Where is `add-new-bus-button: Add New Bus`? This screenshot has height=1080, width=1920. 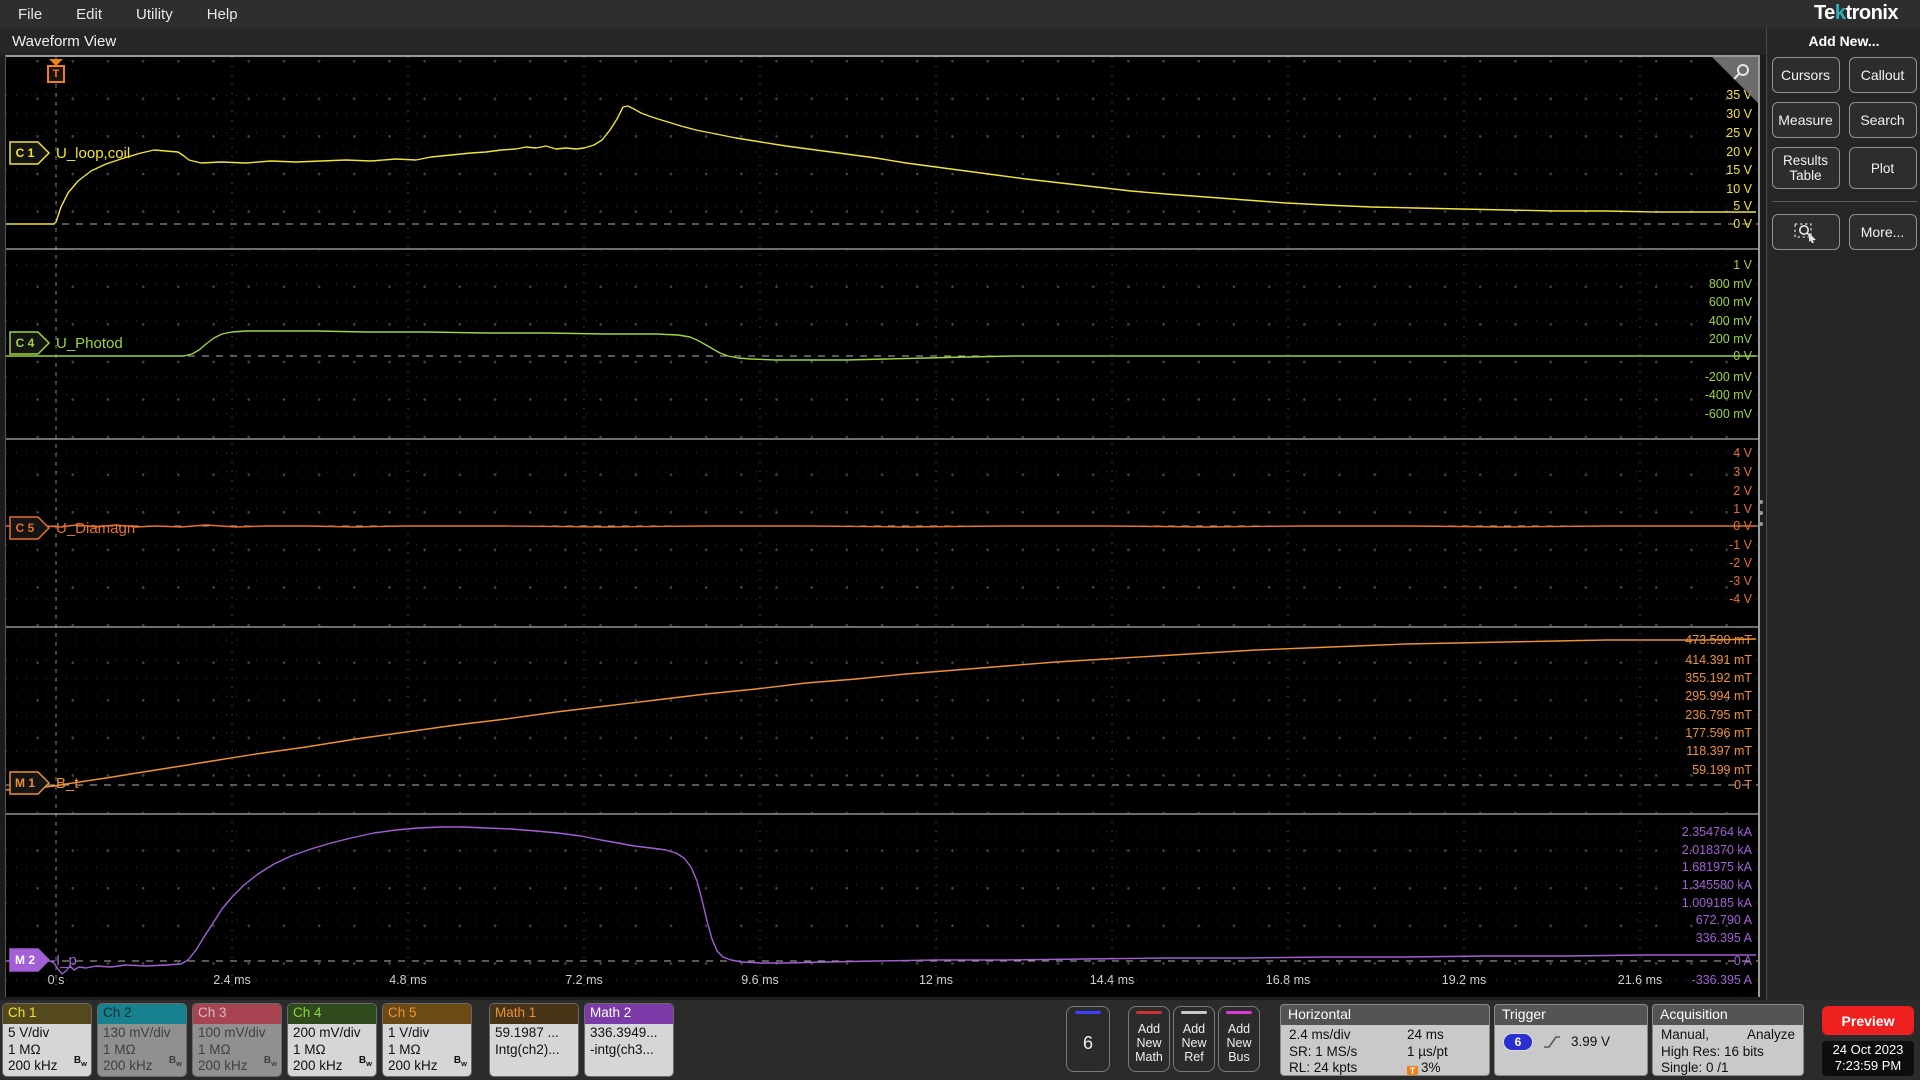 add-new-bus-button: Add New Bus is located at coordinates (1239, 1039).